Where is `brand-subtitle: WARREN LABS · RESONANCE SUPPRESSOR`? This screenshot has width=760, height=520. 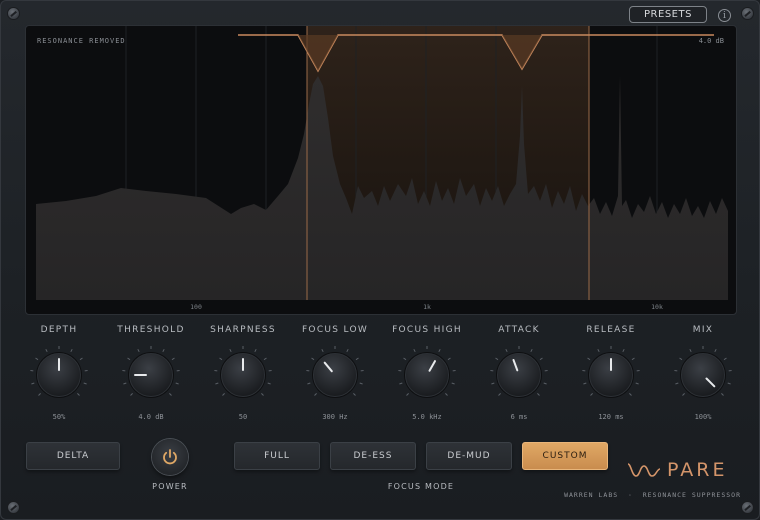 brand-subtitle: WARREN LABS · RESONANCE SUPPRESSOR is located at coordinates (641, 495).